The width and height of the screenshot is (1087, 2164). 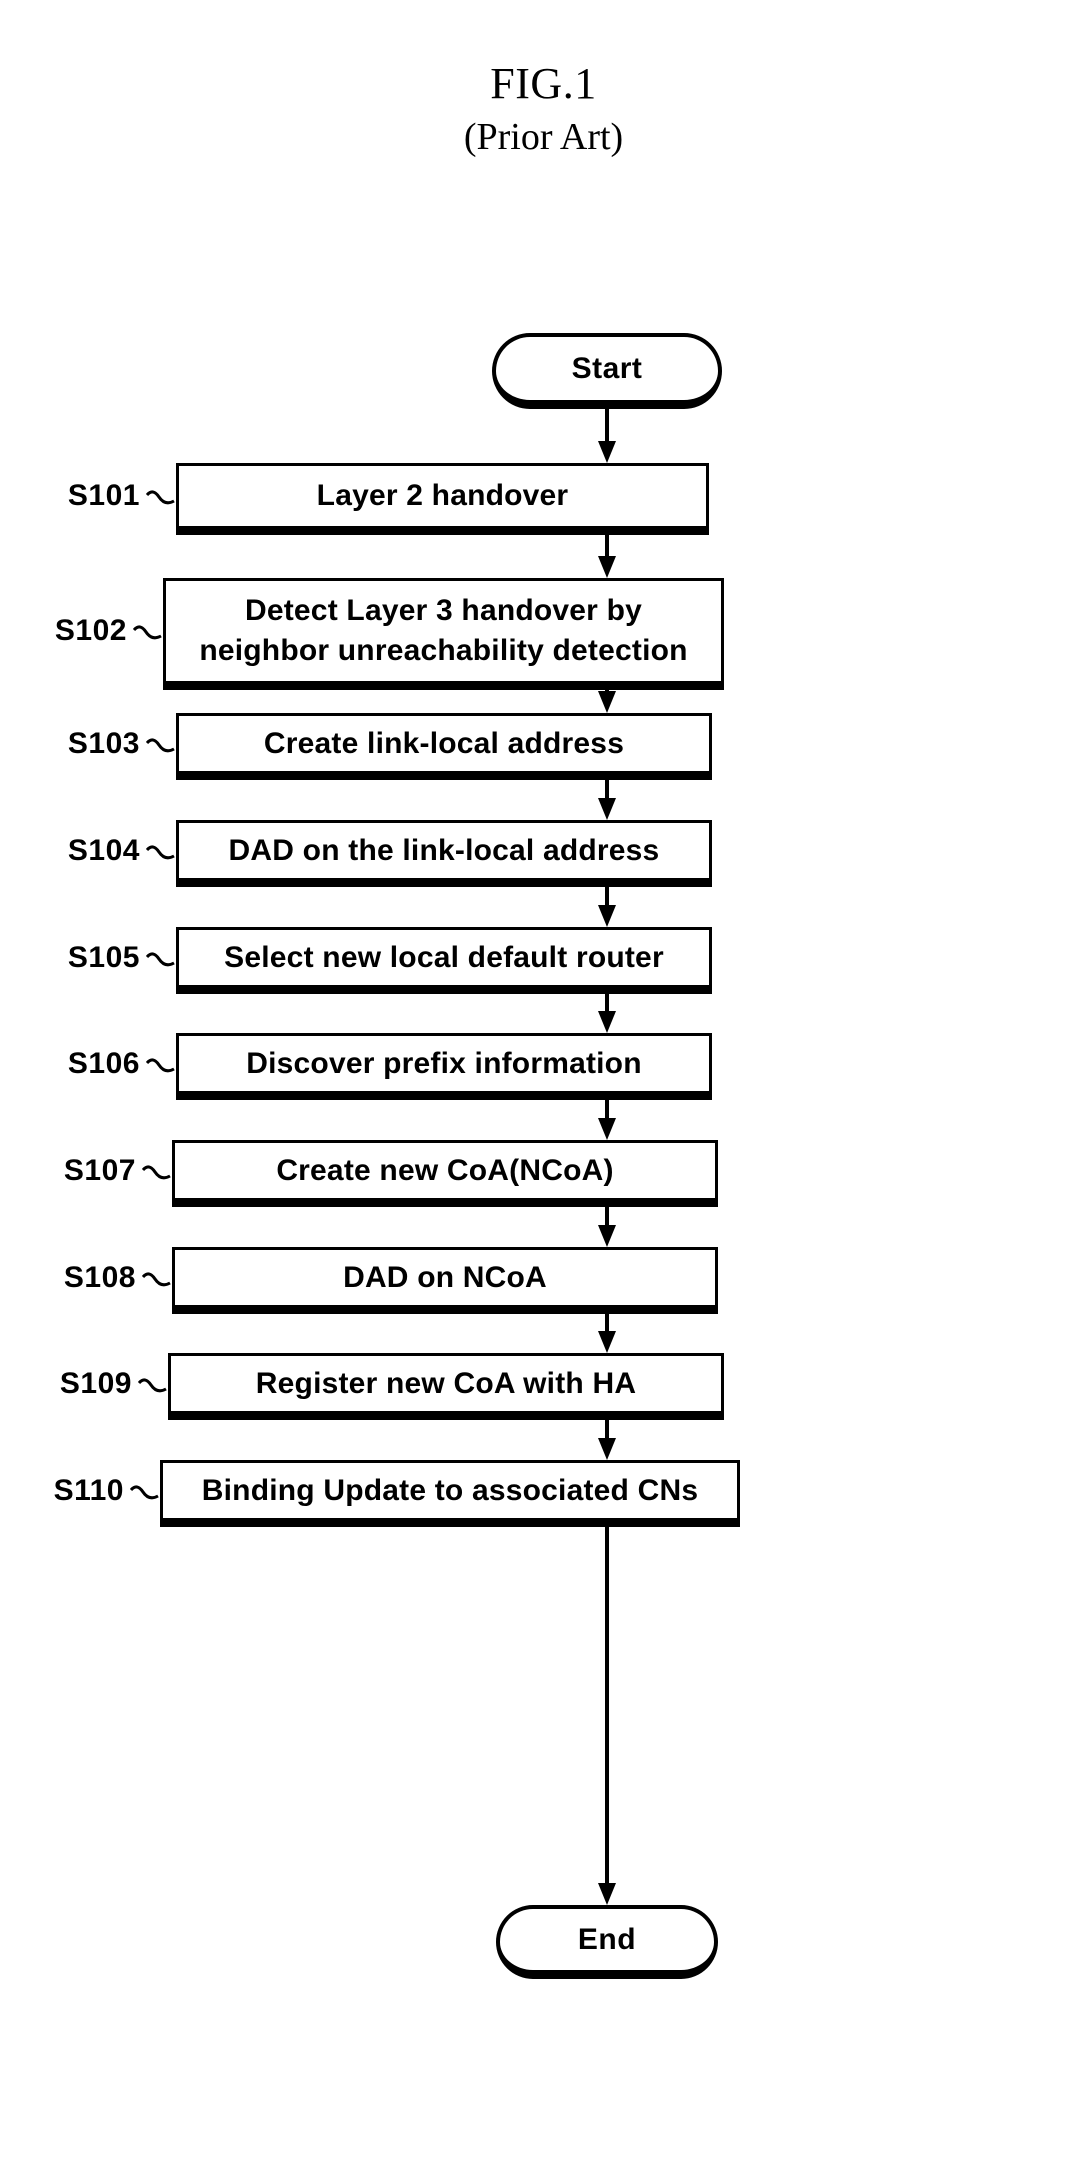 I want to click on step-text-s108: DAD on NCoA, so click(x=445, y=1277).